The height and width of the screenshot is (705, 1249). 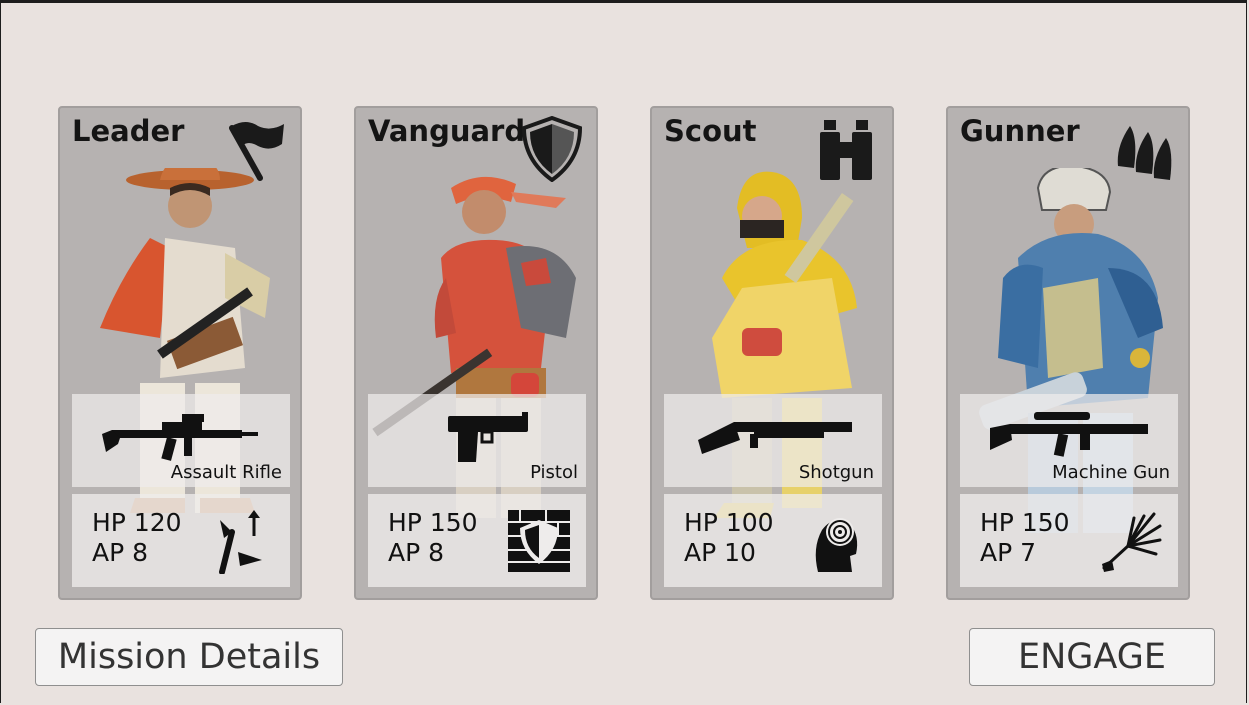 What do you see at coordinates (240, 542) in the screenshot?
I see `rally-flag-icon` at bounding box center [240, 542].